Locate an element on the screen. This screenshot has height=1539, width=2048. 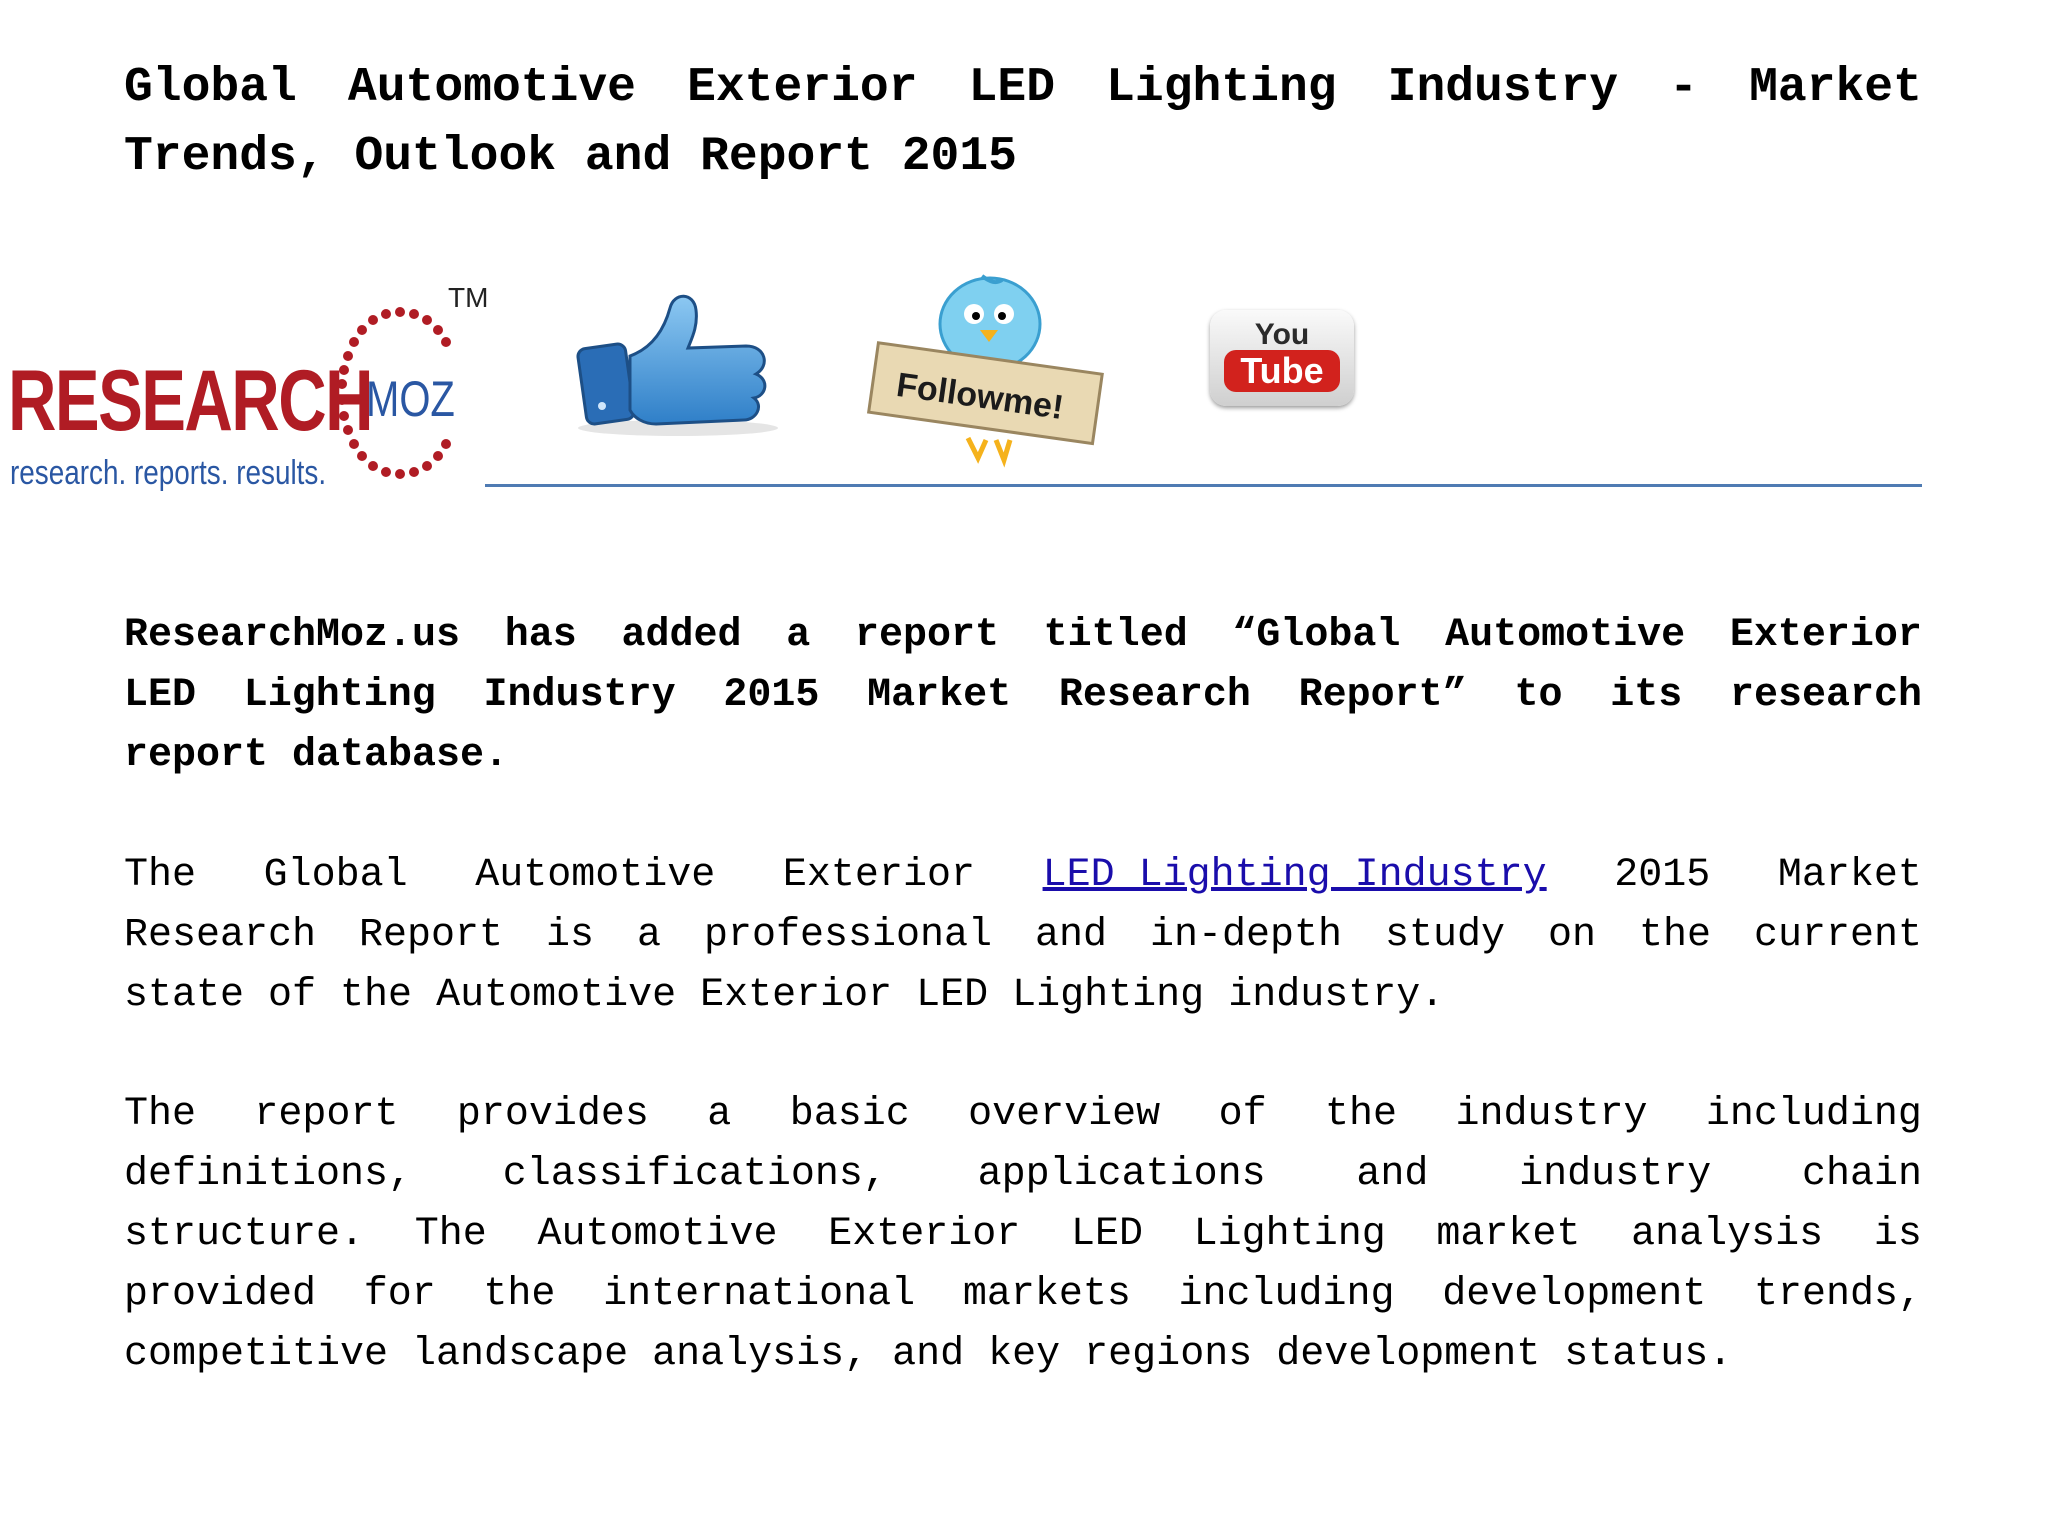
logo-moz-text: MOZ is located at coordinates (410, 399).